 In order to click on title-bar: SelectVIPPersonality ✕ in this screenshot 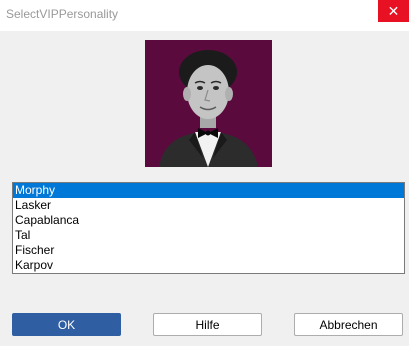, I will do `click(204, 15)`.